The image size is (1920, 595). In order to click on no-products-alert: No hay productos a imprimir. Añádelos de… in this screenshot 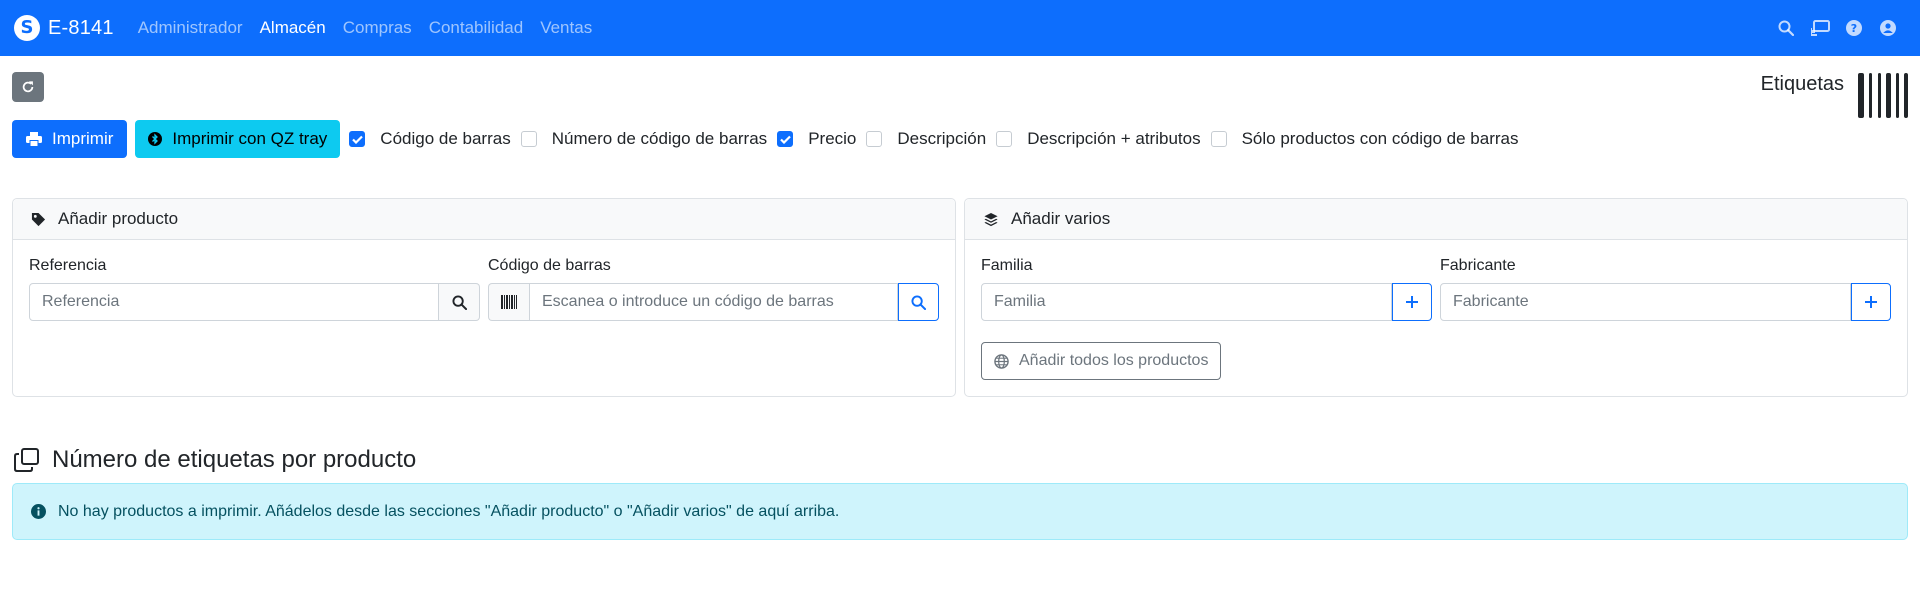, I will do `click(960, 511)`.